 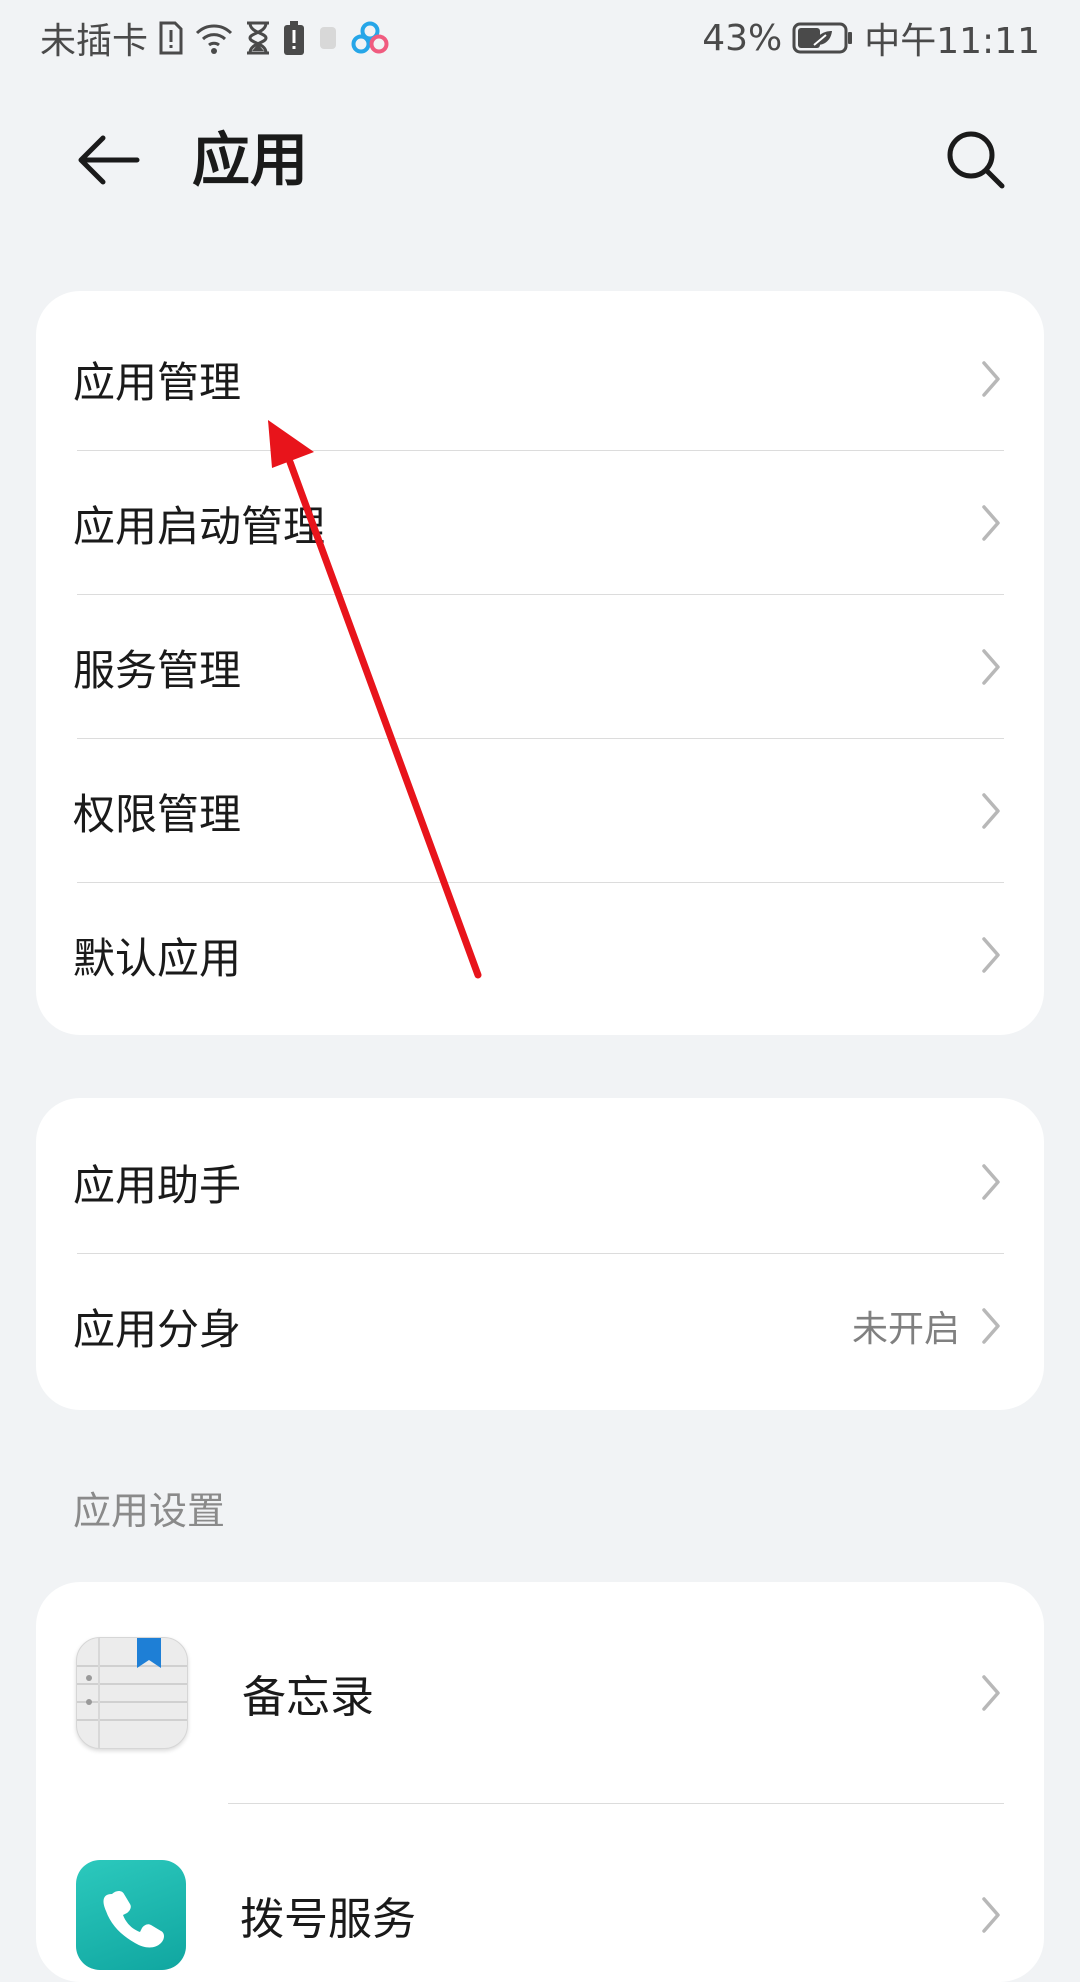 I want to click on battery-saver-icon, so click(x=823, y=38).